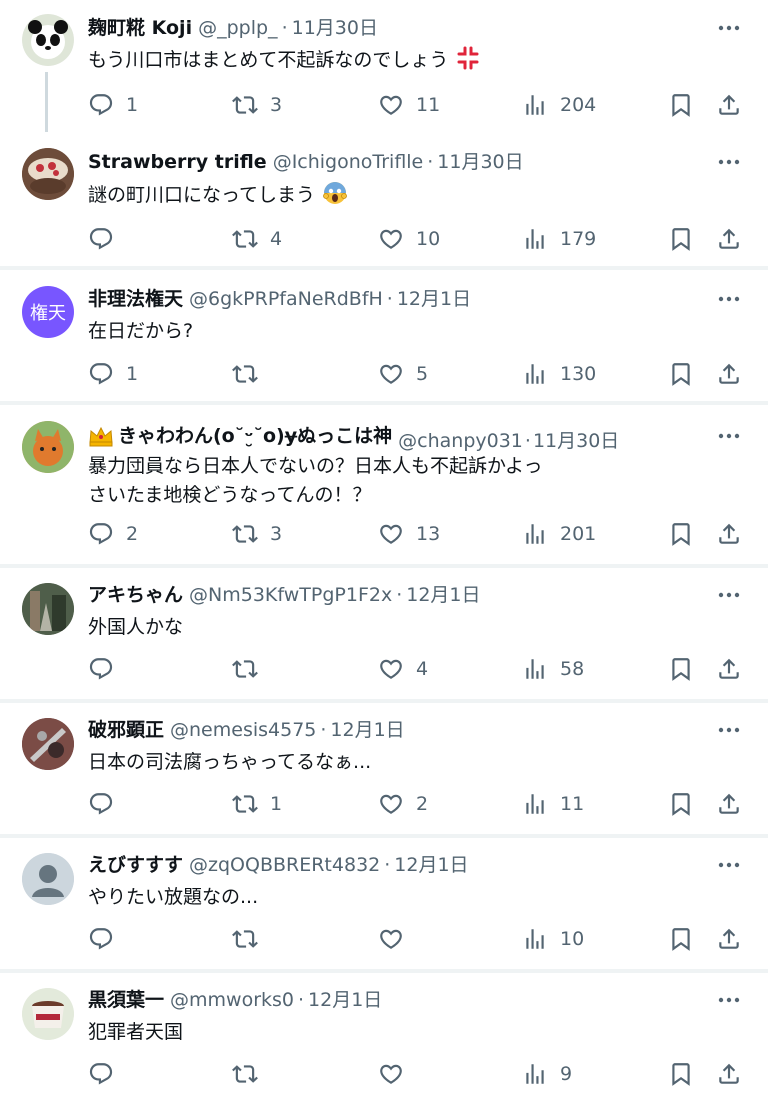  Describe the element at coordinates (113, 534) in the screenshot. I see `reply-button: 2` at that location.